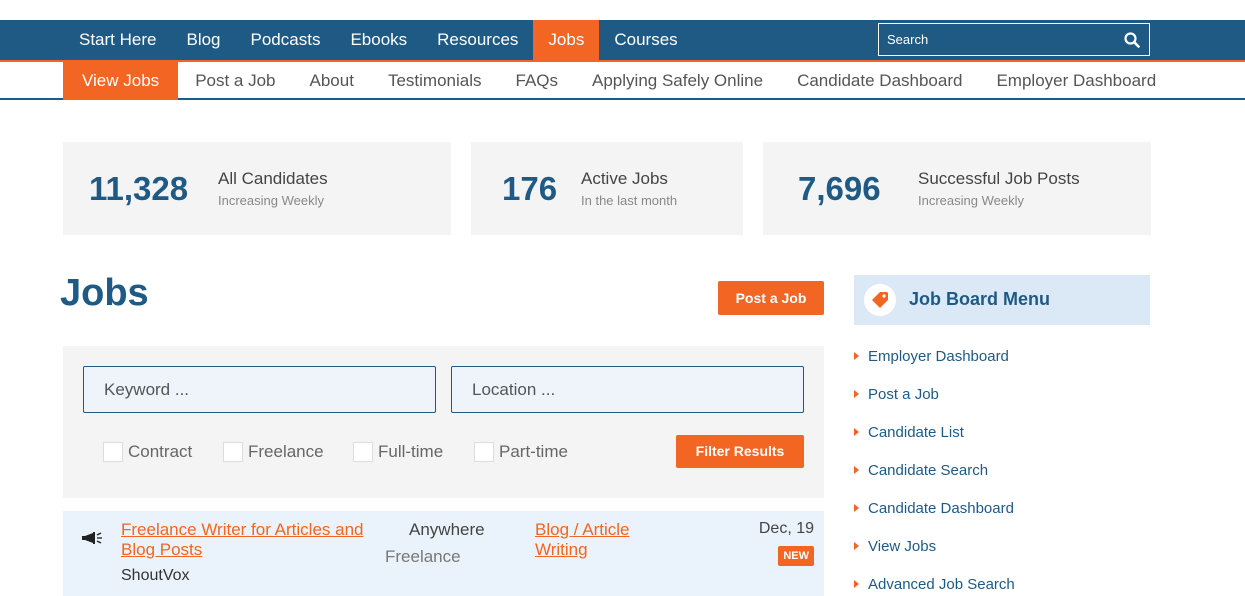  I want to click on sidebar-item-label: Candidate Search, so click(928, 470).